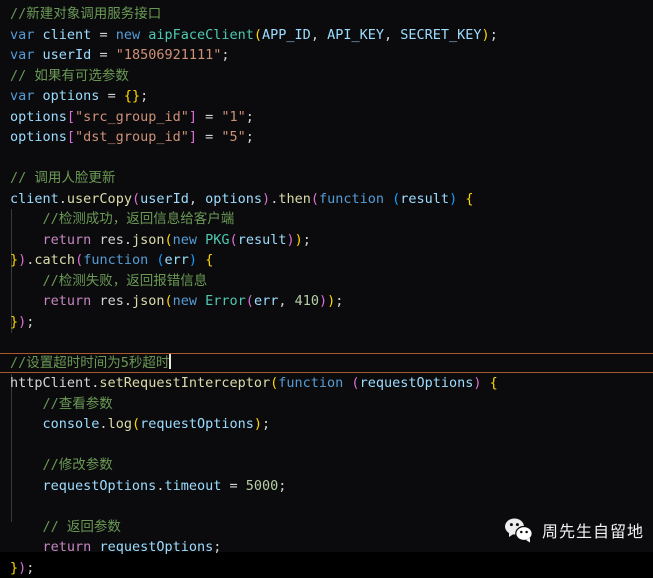  I want to click on comment-token: // 调用人脸更新, so click(62, 178).